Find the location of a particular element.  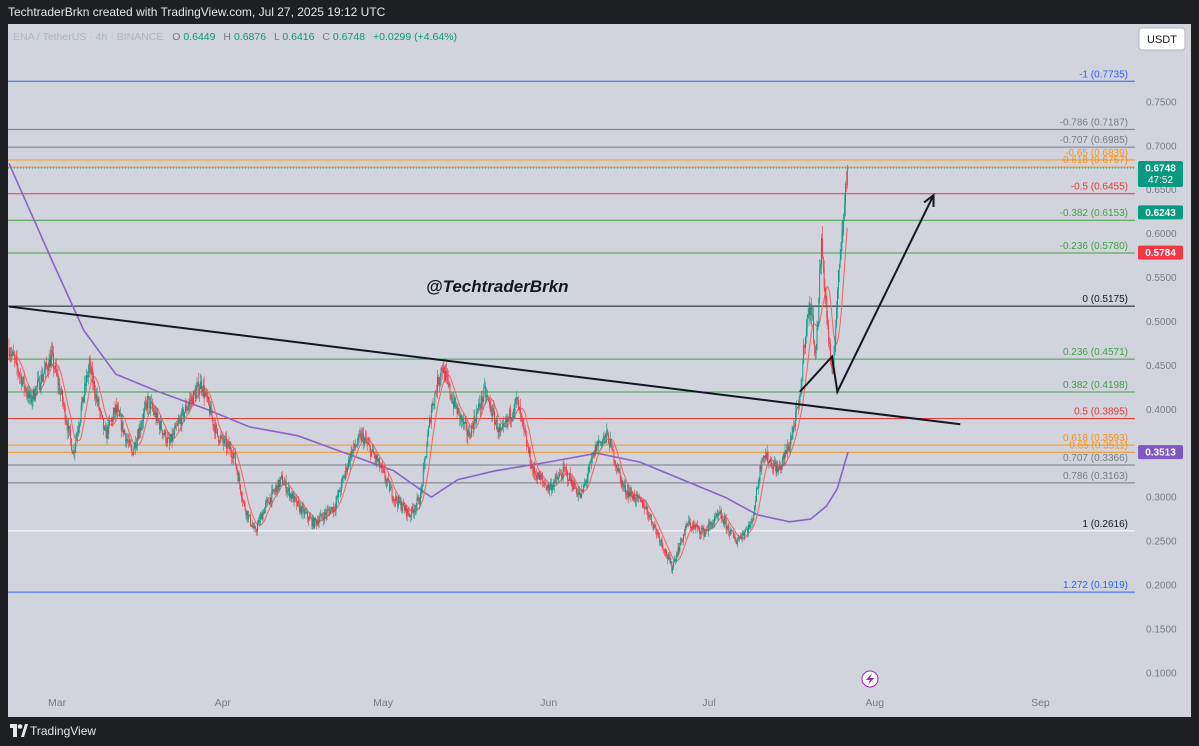

x-tick-label: Jul is located at coordinates (708, 703).